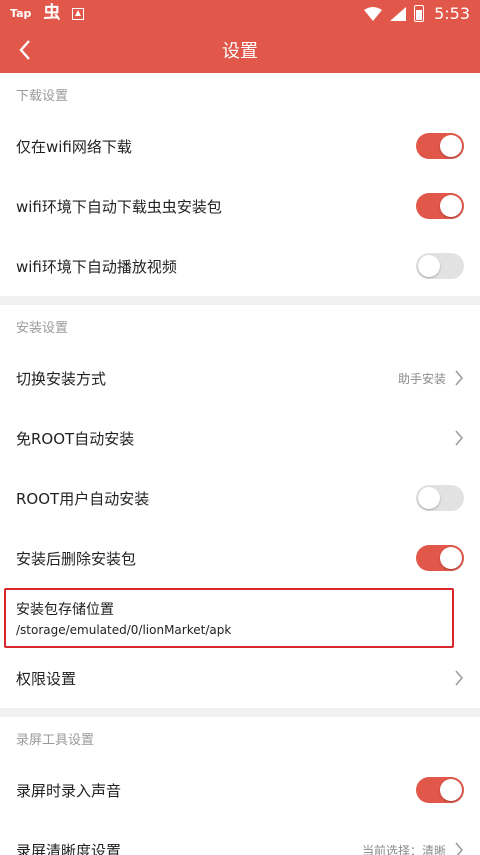 The image size is (480, 855). What do you see at coordinates (240, 558) in the screenshot?
I see `setting-delete-after-install: 安装后删除安装包` at bounding box center [240, 558].